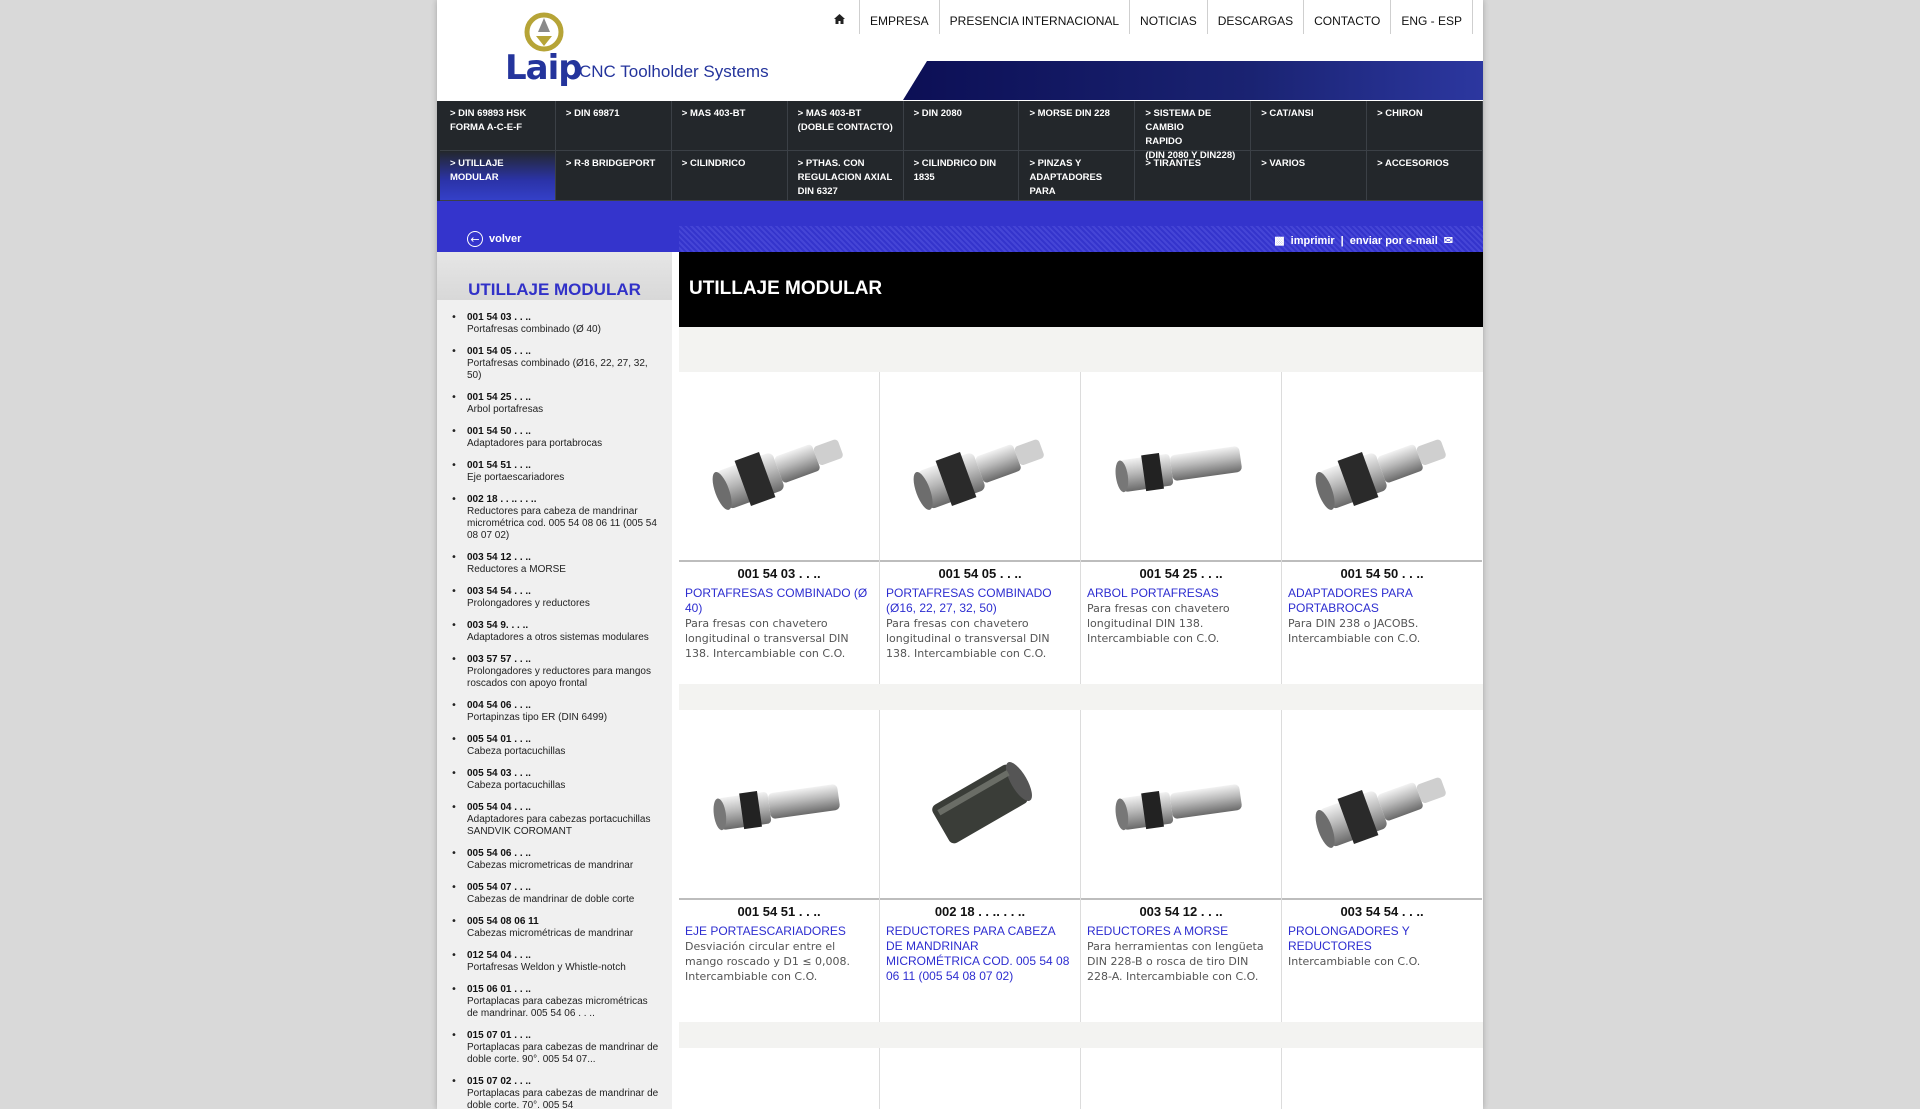  I want to click on menu-item: > PTHAS. CON REGULACION AXIAL DIN 6327, so click(845, 176).